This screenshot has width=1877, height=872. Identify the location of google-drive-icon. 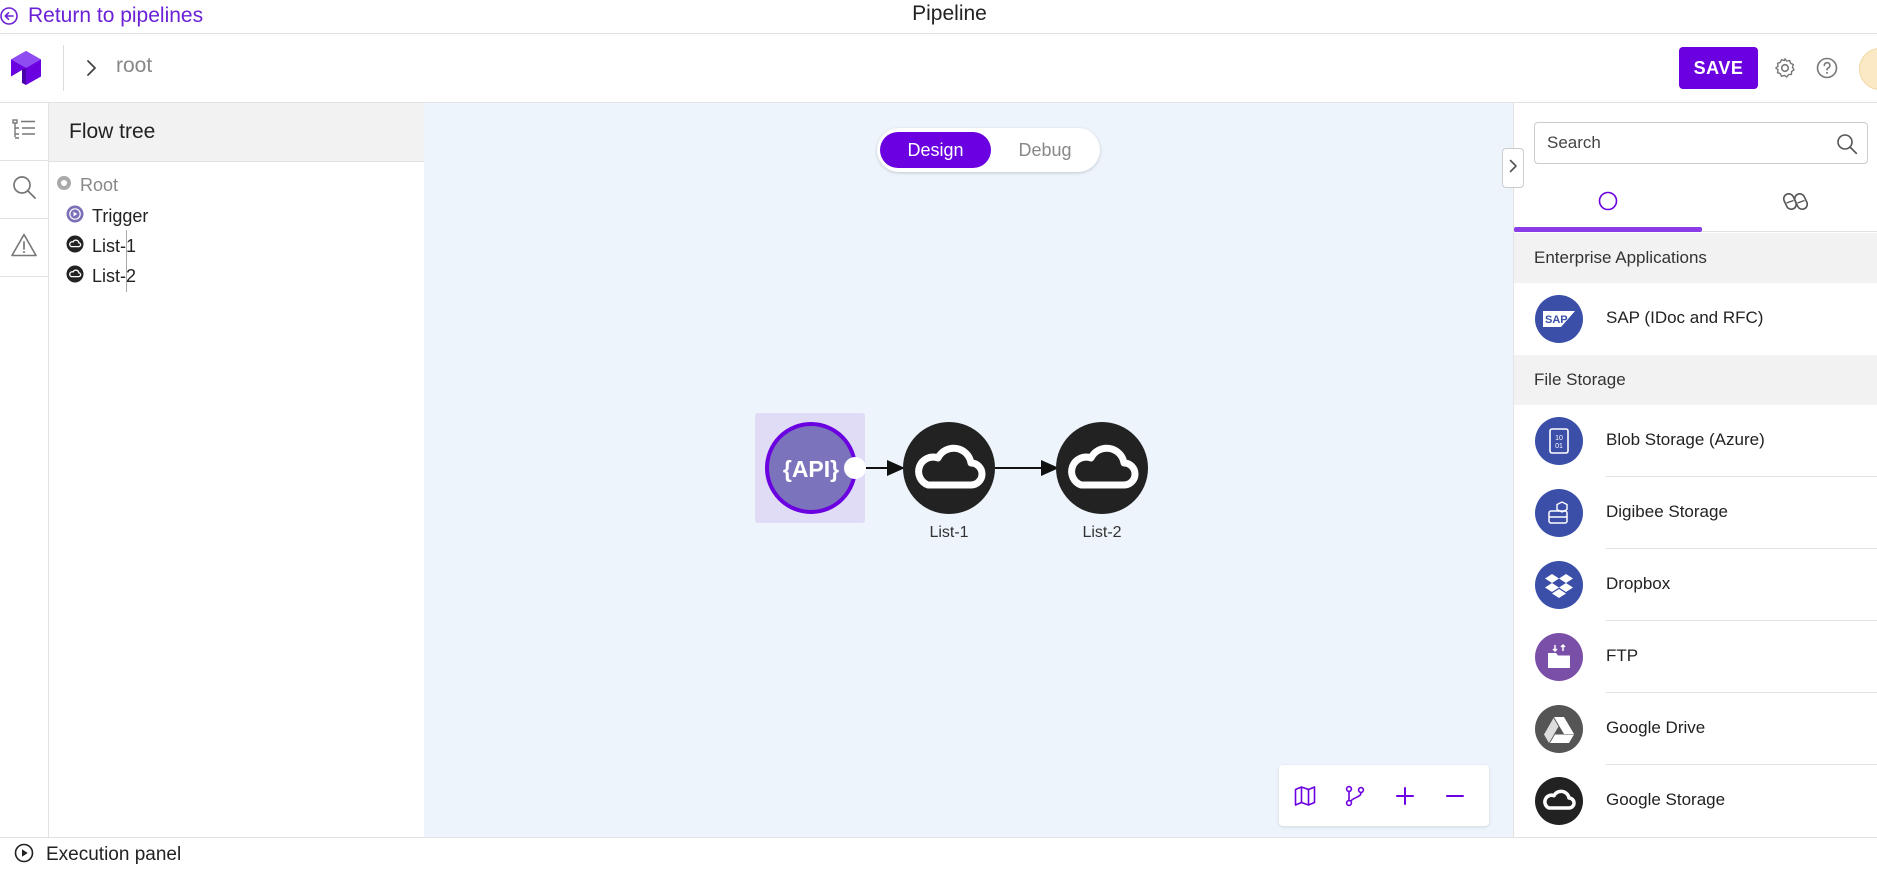
(1559, 729).